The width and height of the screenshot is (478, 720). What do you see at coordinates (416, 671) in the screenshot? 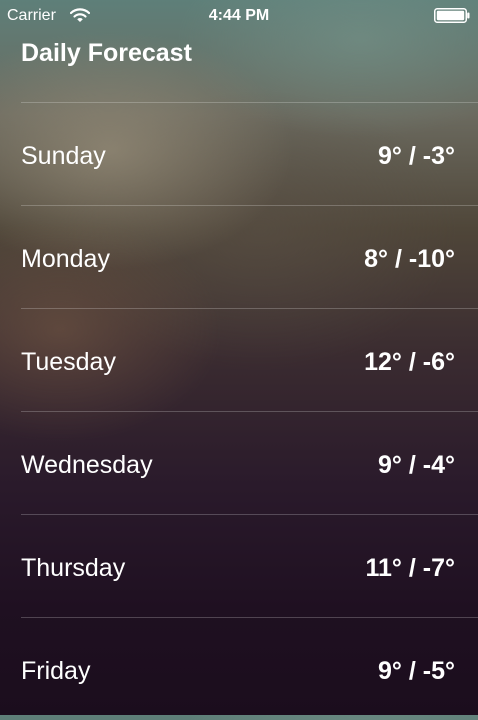
I see `temperature-range: 9° / -5°` at bounding box center [416, 671].